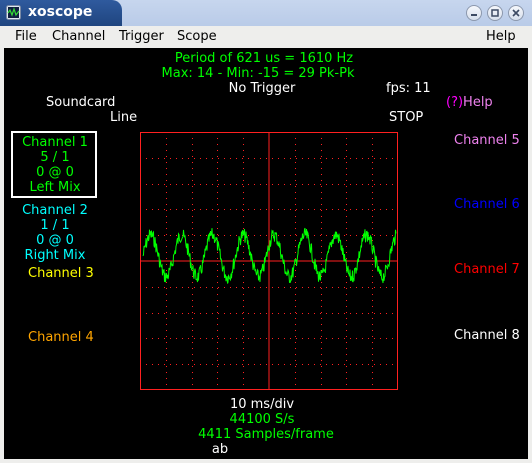 Image resolution: width=532 pixels, height=463 pixels. Describe the element at coordinates (26, 36) in the screenshot. I see `menu-file: File` at that location.